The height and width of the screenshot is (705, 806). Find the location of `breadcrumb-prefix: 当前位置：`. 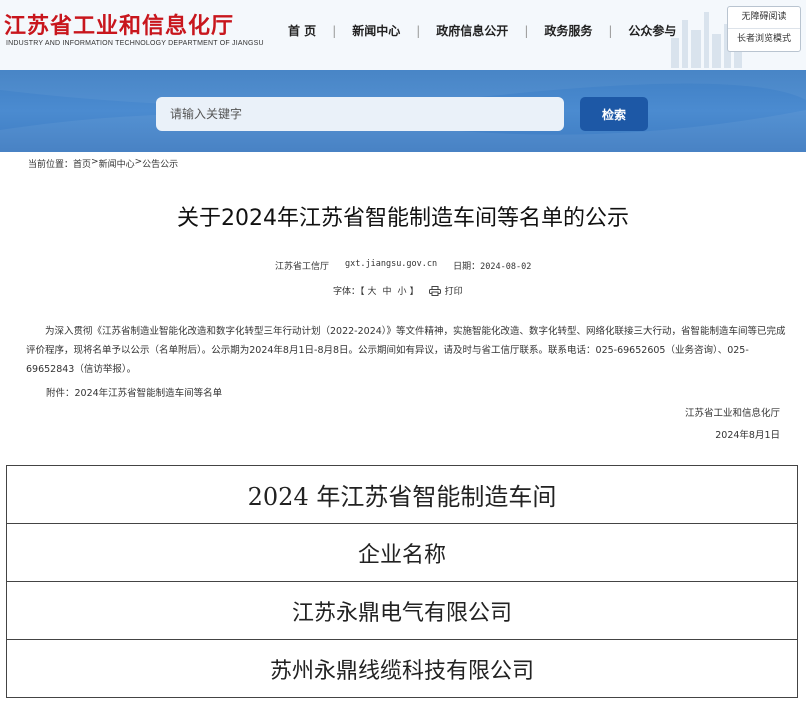

breadcrumb-prefix: 当前位置： is located at coordinates (51, 165).